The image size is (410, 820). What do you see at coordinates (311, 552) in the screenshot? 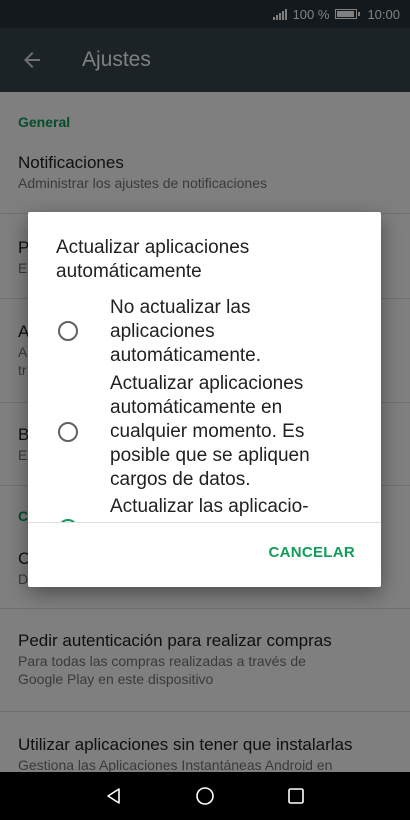
I see `cancel-button: CANCELAR` at bounding box center [311, 552].